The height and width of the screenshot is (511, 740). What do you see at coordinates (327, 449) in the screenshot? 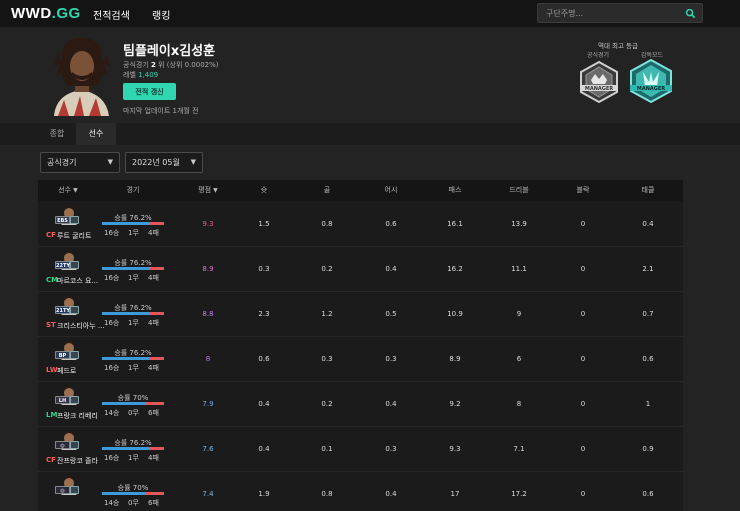
I see `cell-goal: 0.1` at bounding box center [327, 449].